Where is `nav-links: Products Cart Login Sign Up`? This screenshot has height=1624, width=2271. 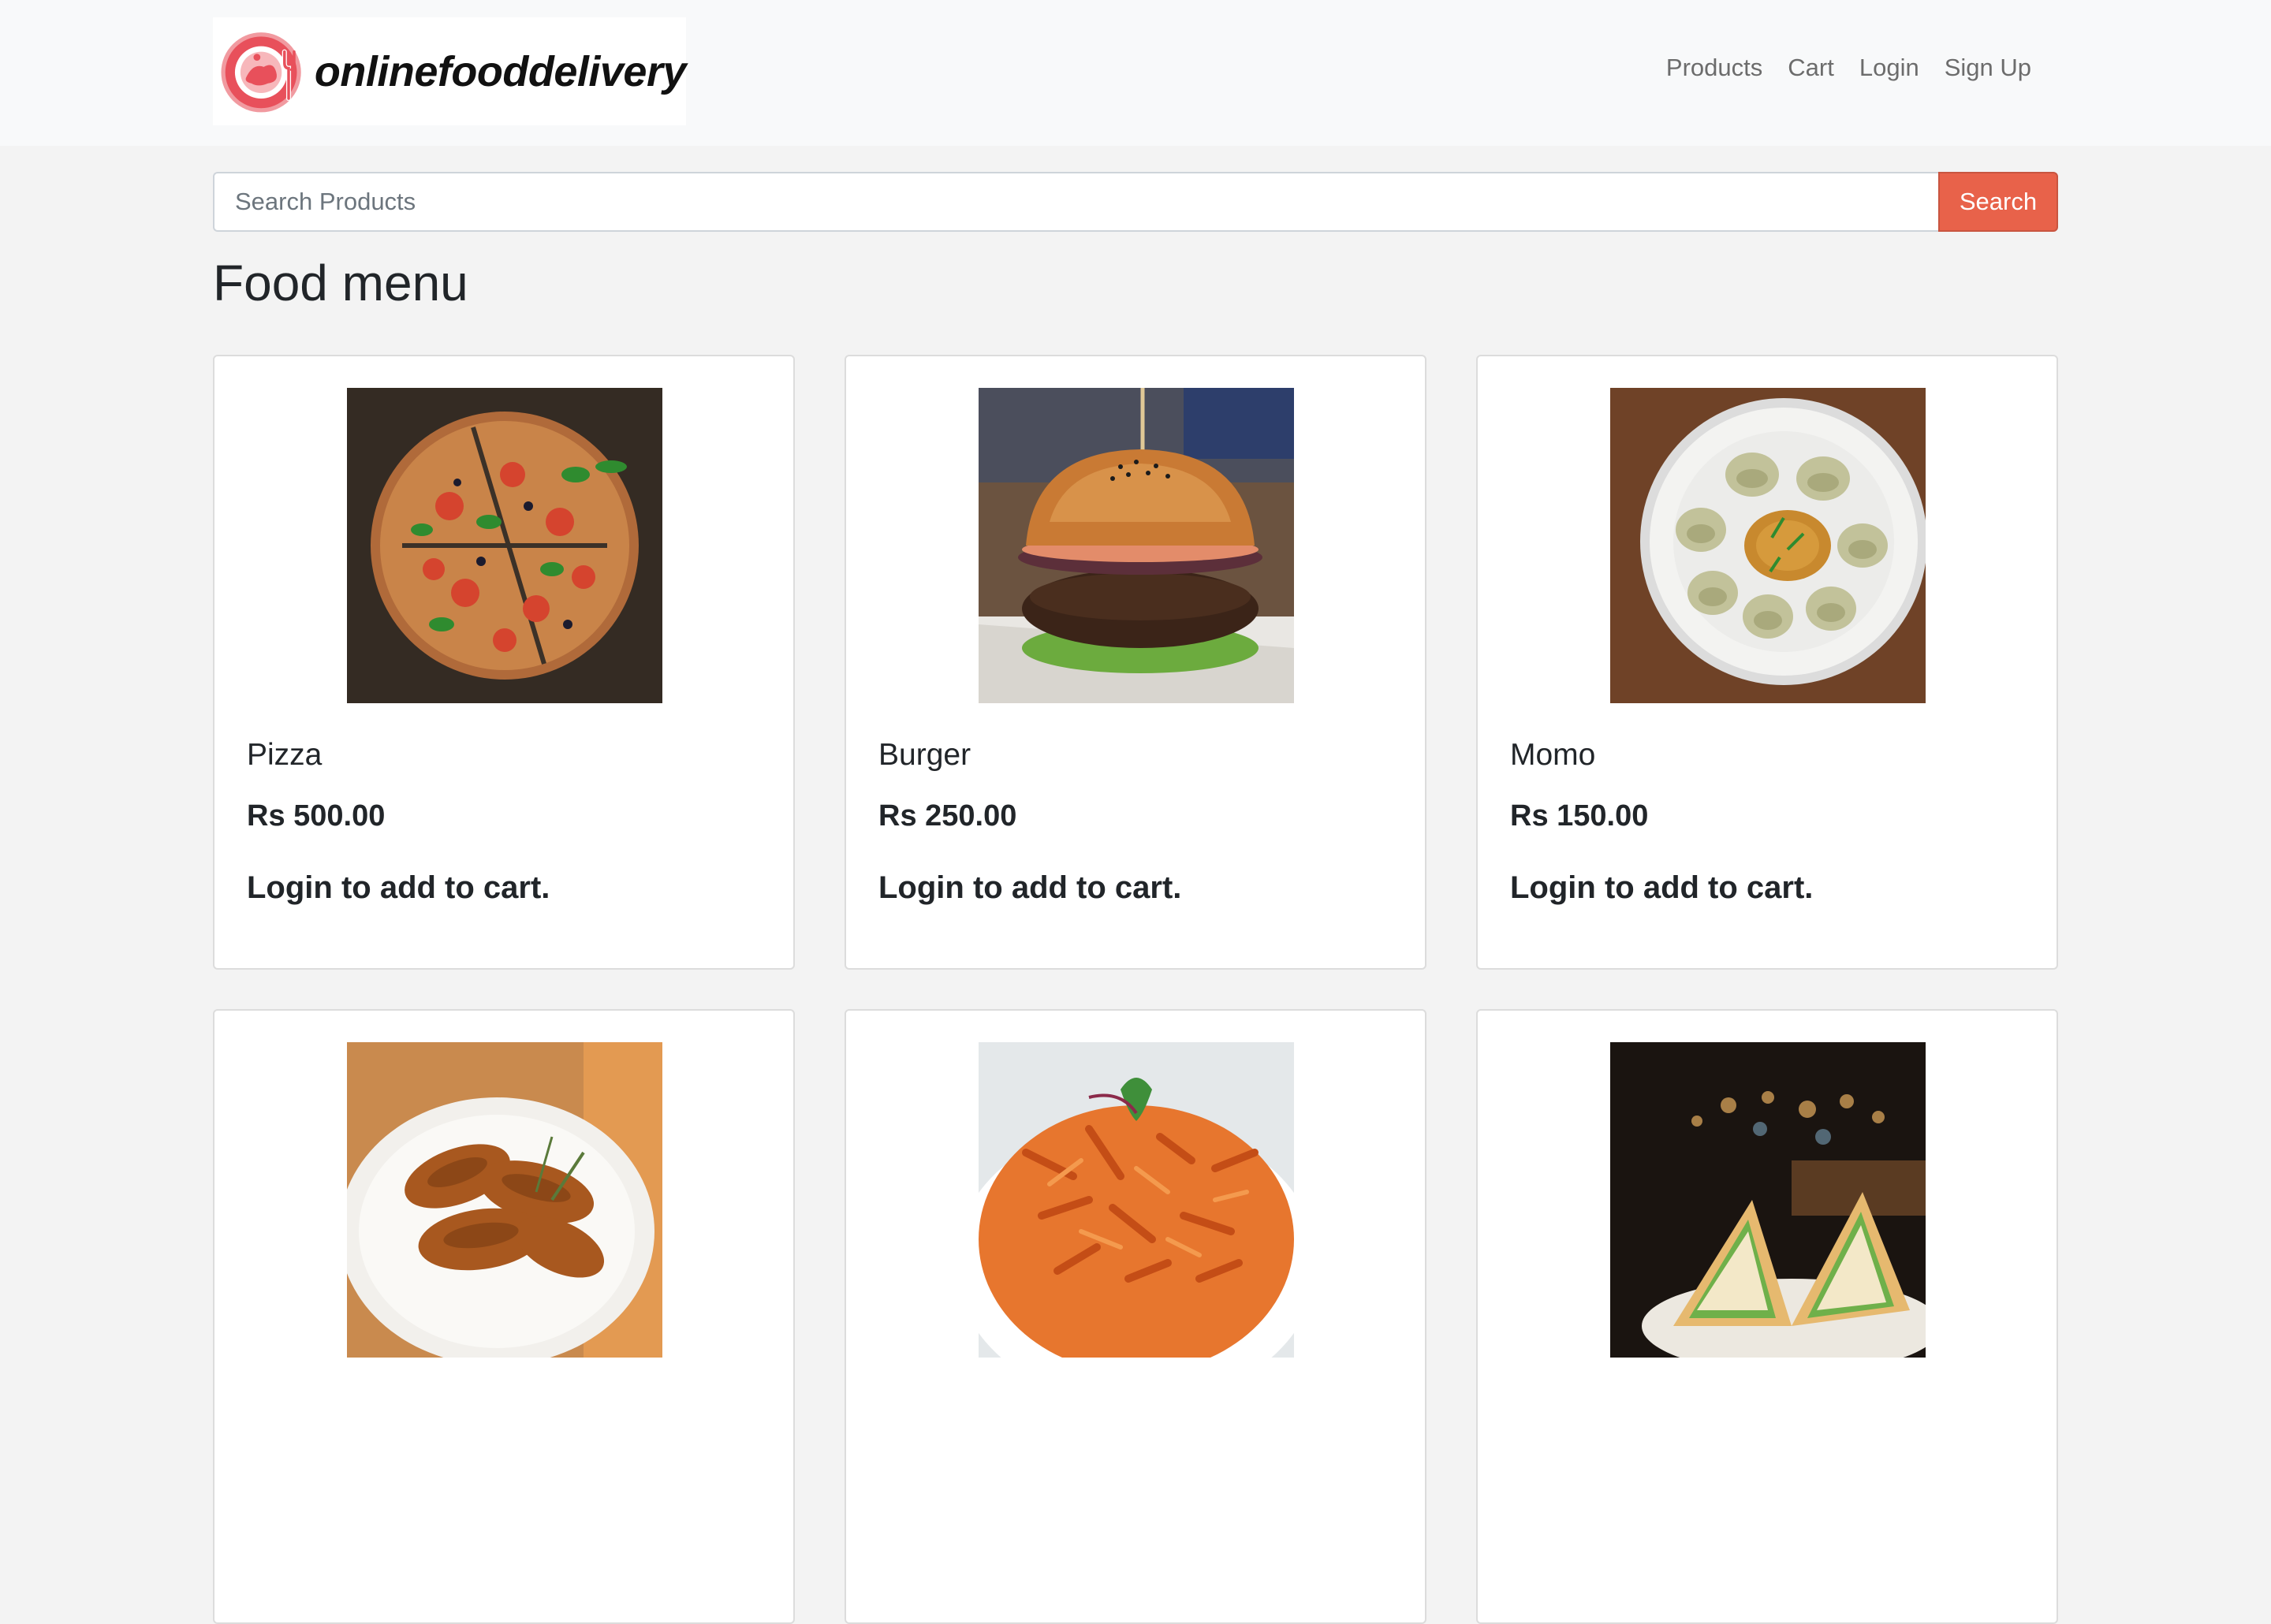
nav-links: Products Cart Login Sign Up is located at coordinates (1849, 68).